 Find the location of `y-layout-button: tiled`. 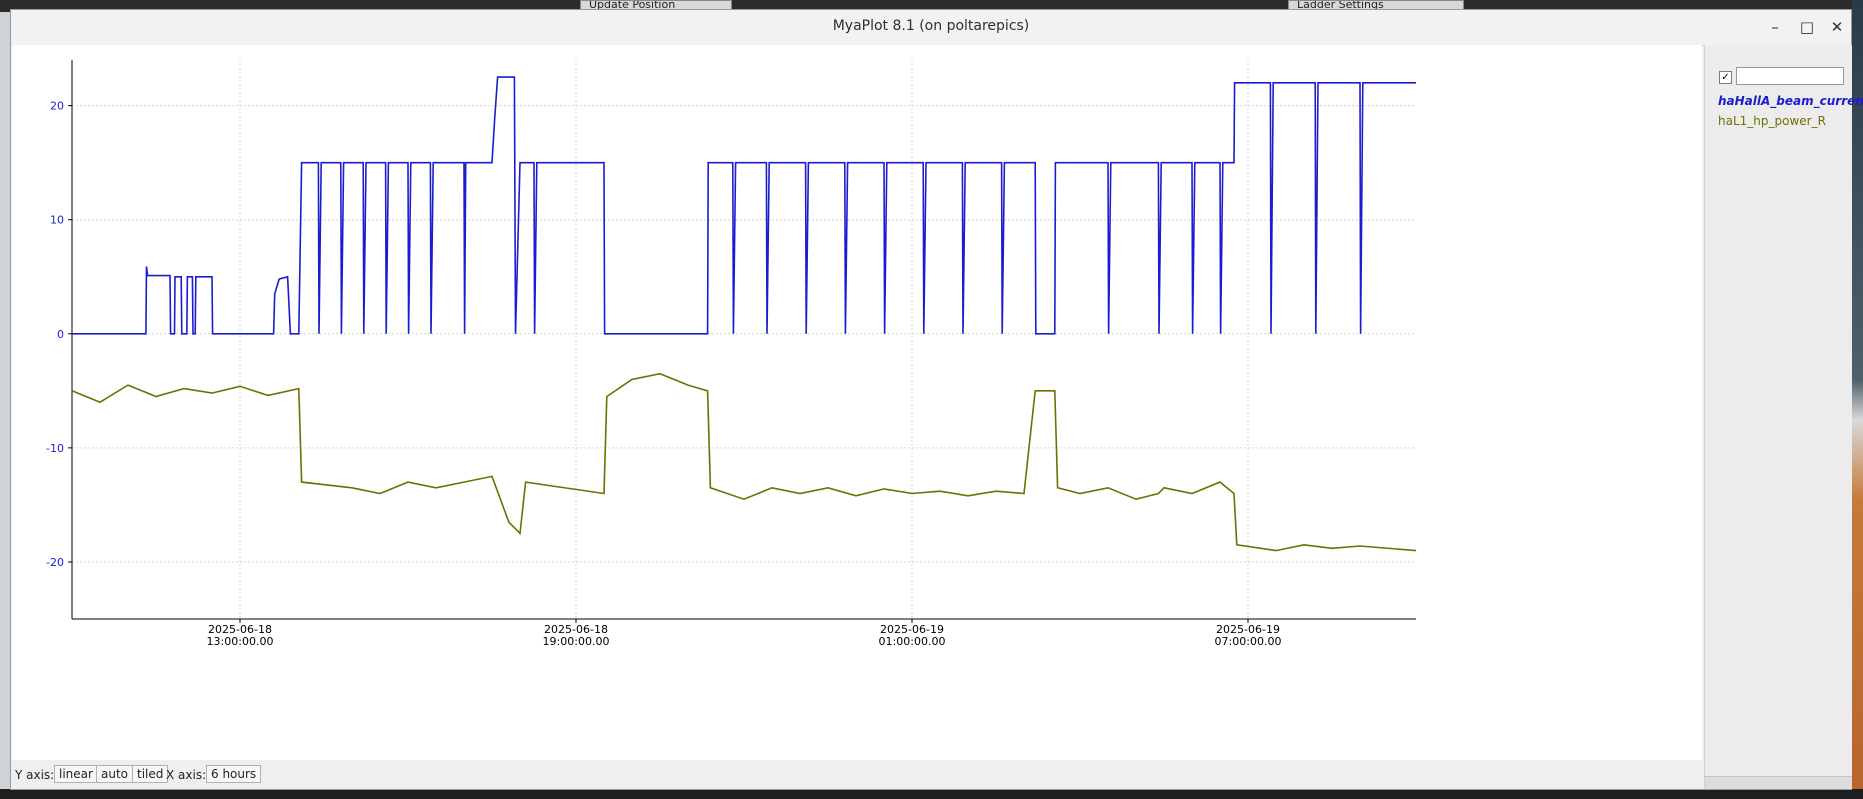

y-layout-button: tiled is located at coordinates (150, 774).